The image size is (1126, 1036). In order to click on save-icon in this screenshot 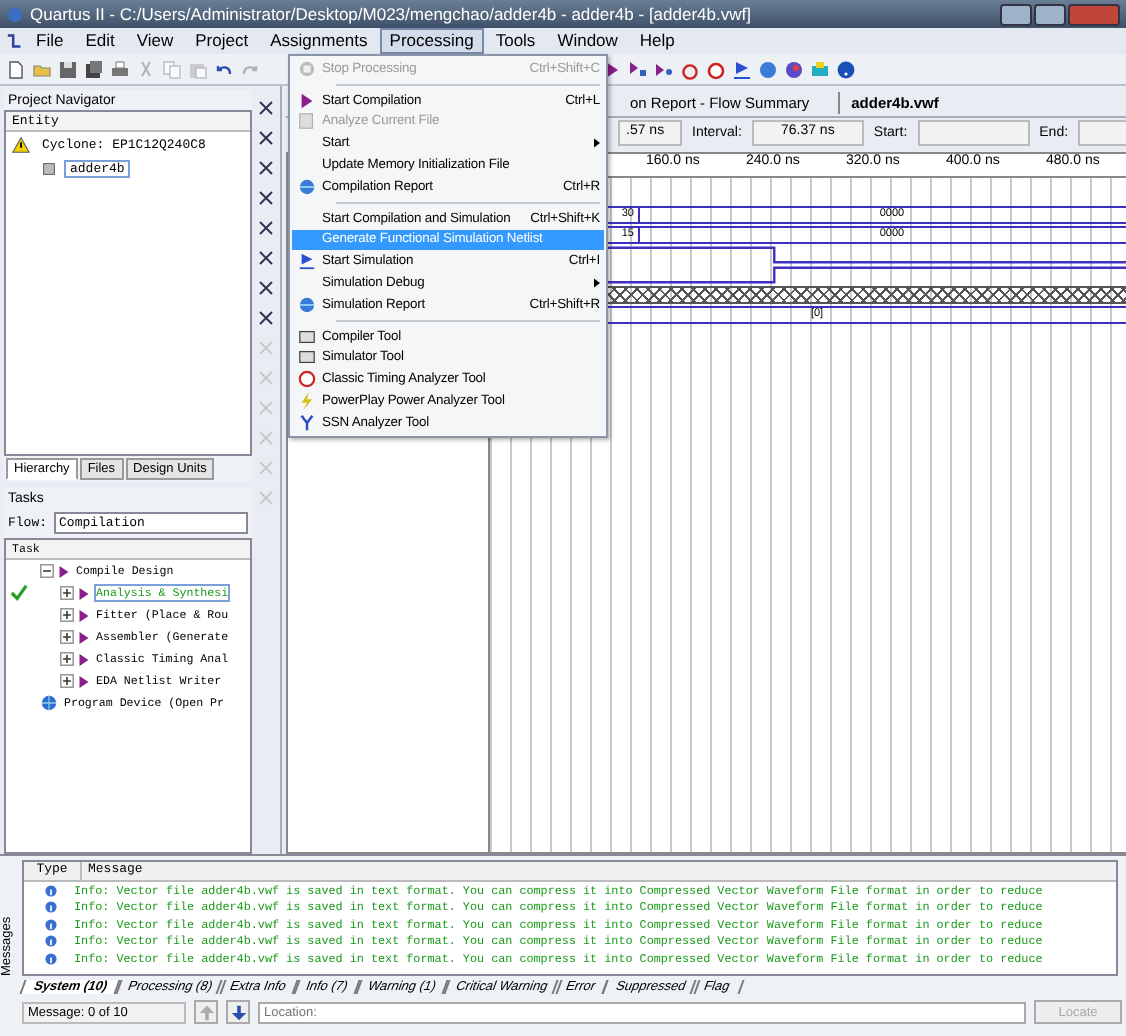, I will do `click(68, 69)`.